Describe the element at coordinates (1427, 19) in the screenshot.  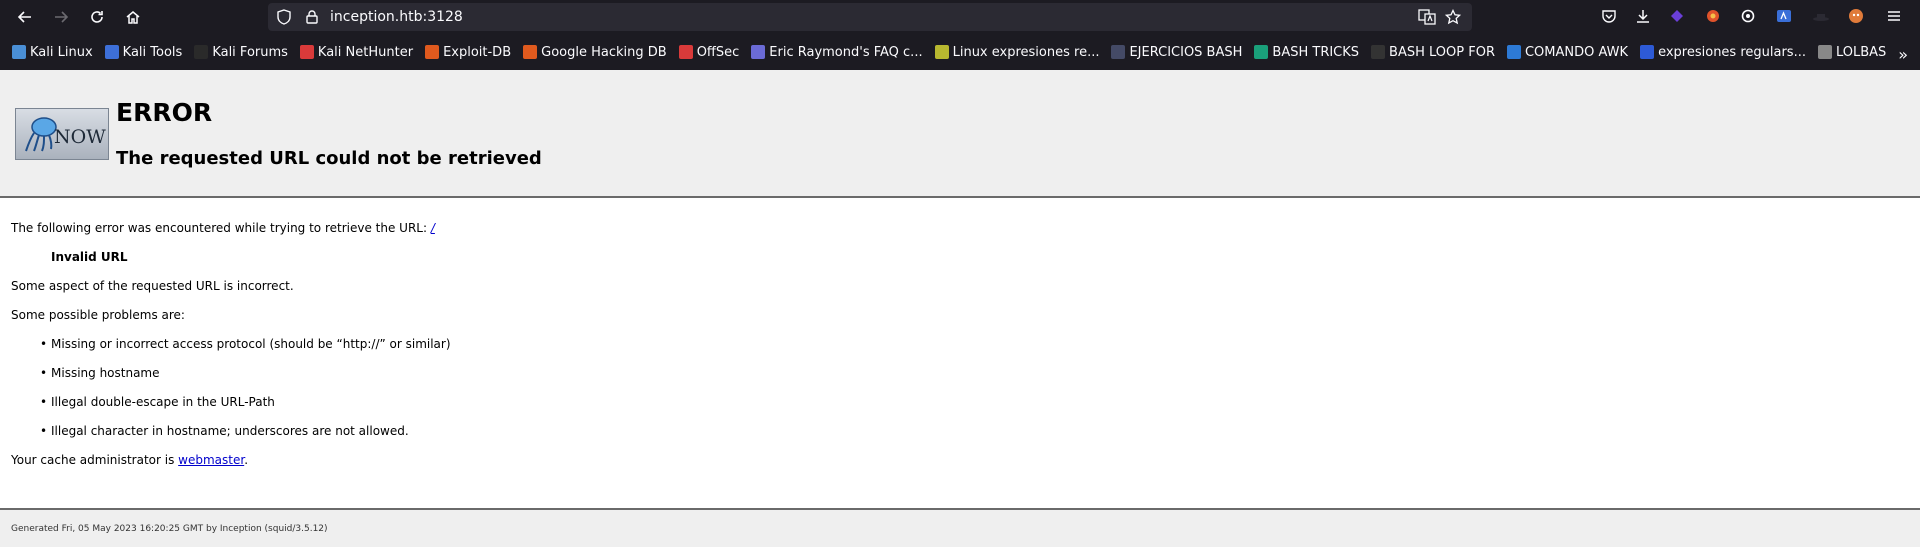
I see `translate-icon` at that location.